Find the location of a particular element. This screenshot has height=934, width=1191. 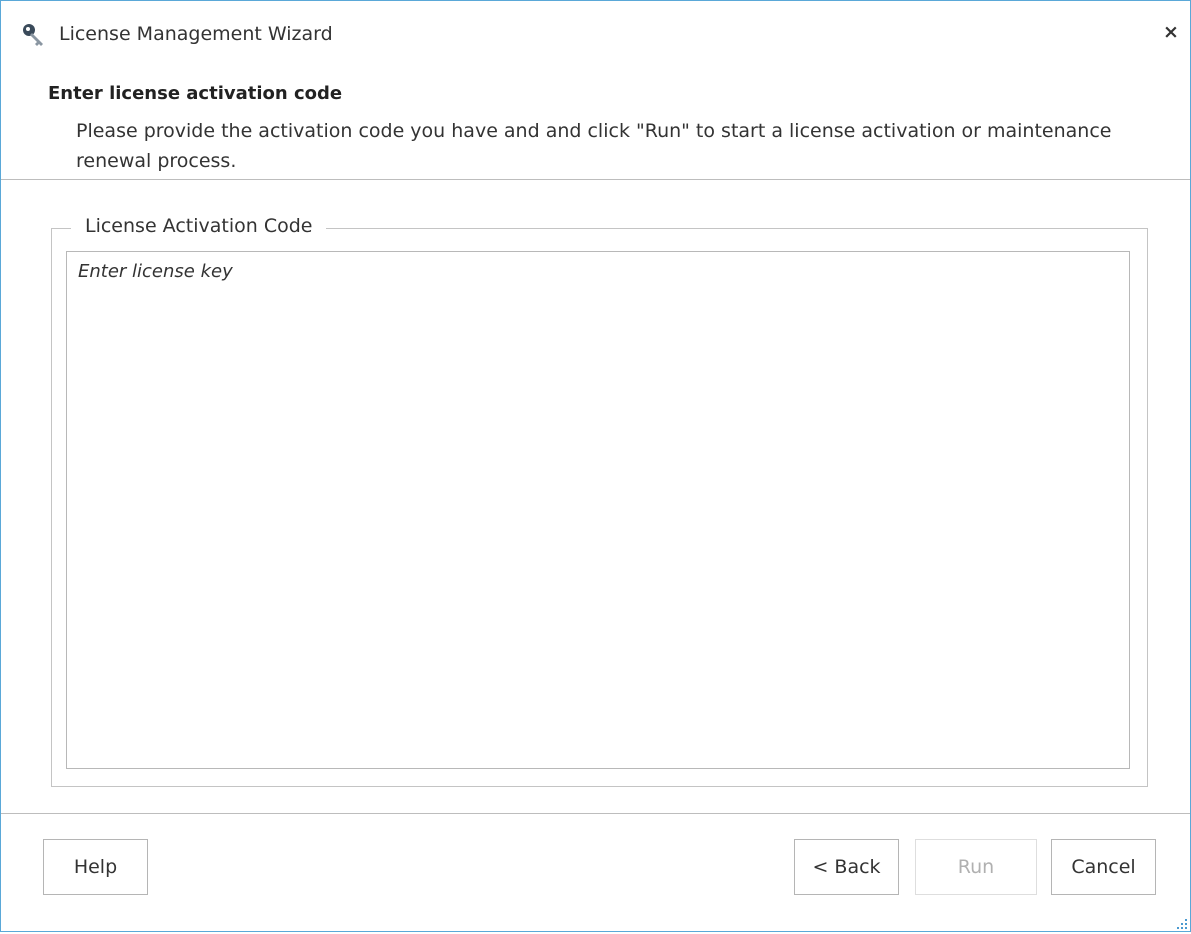

footer-divider is located at coordinates (595, 813).